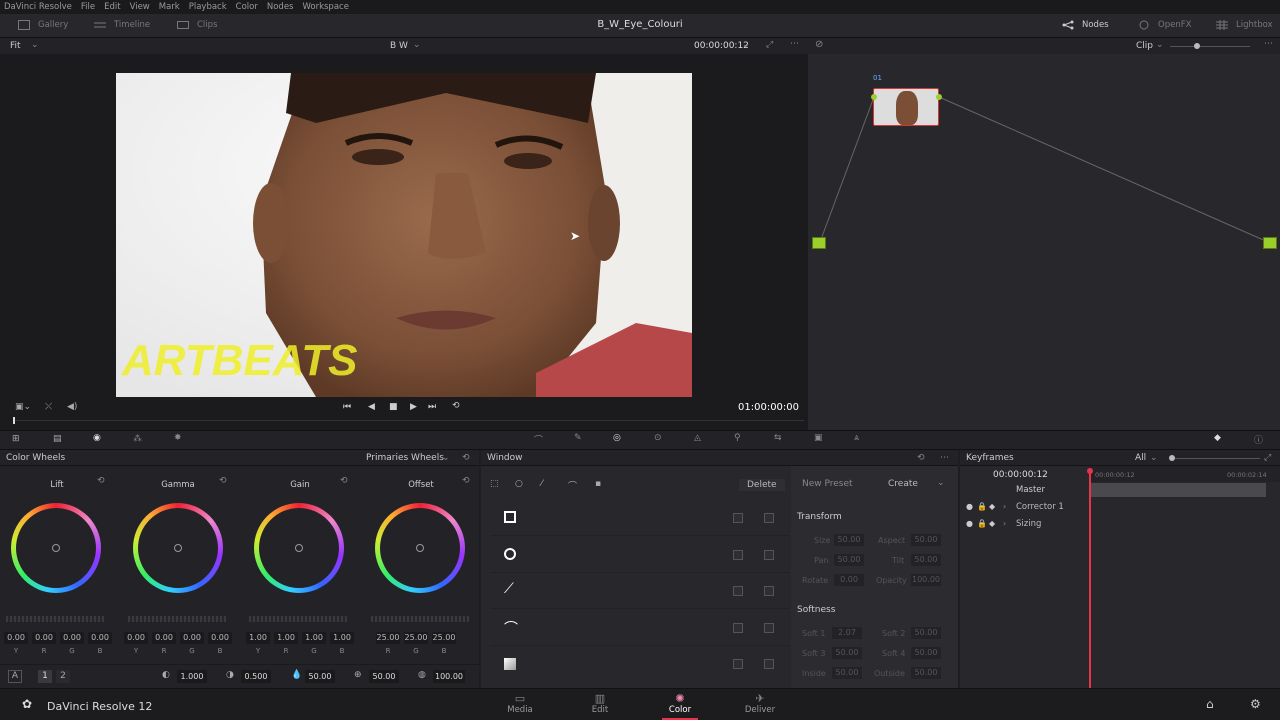  I want to click on create-preset-button: Create, so click(903, 484).